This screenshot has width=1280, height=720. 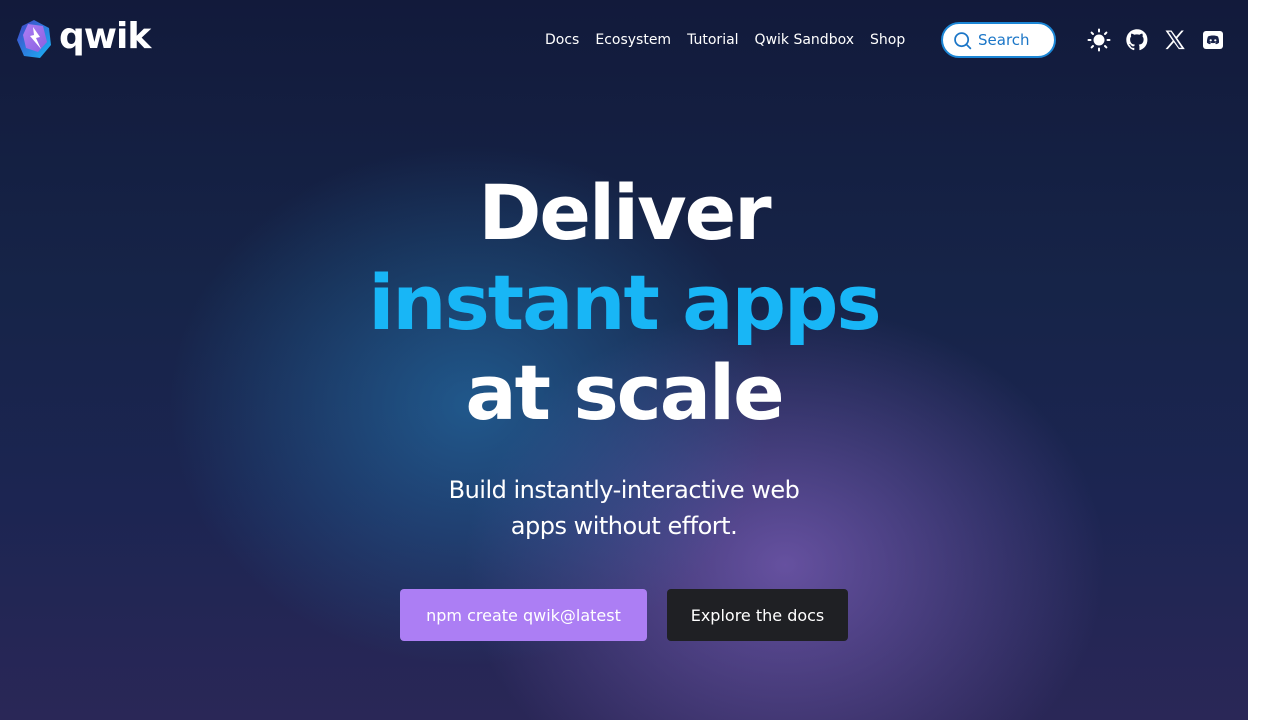 I want to click on search-icon, so click(x=963, y=40).